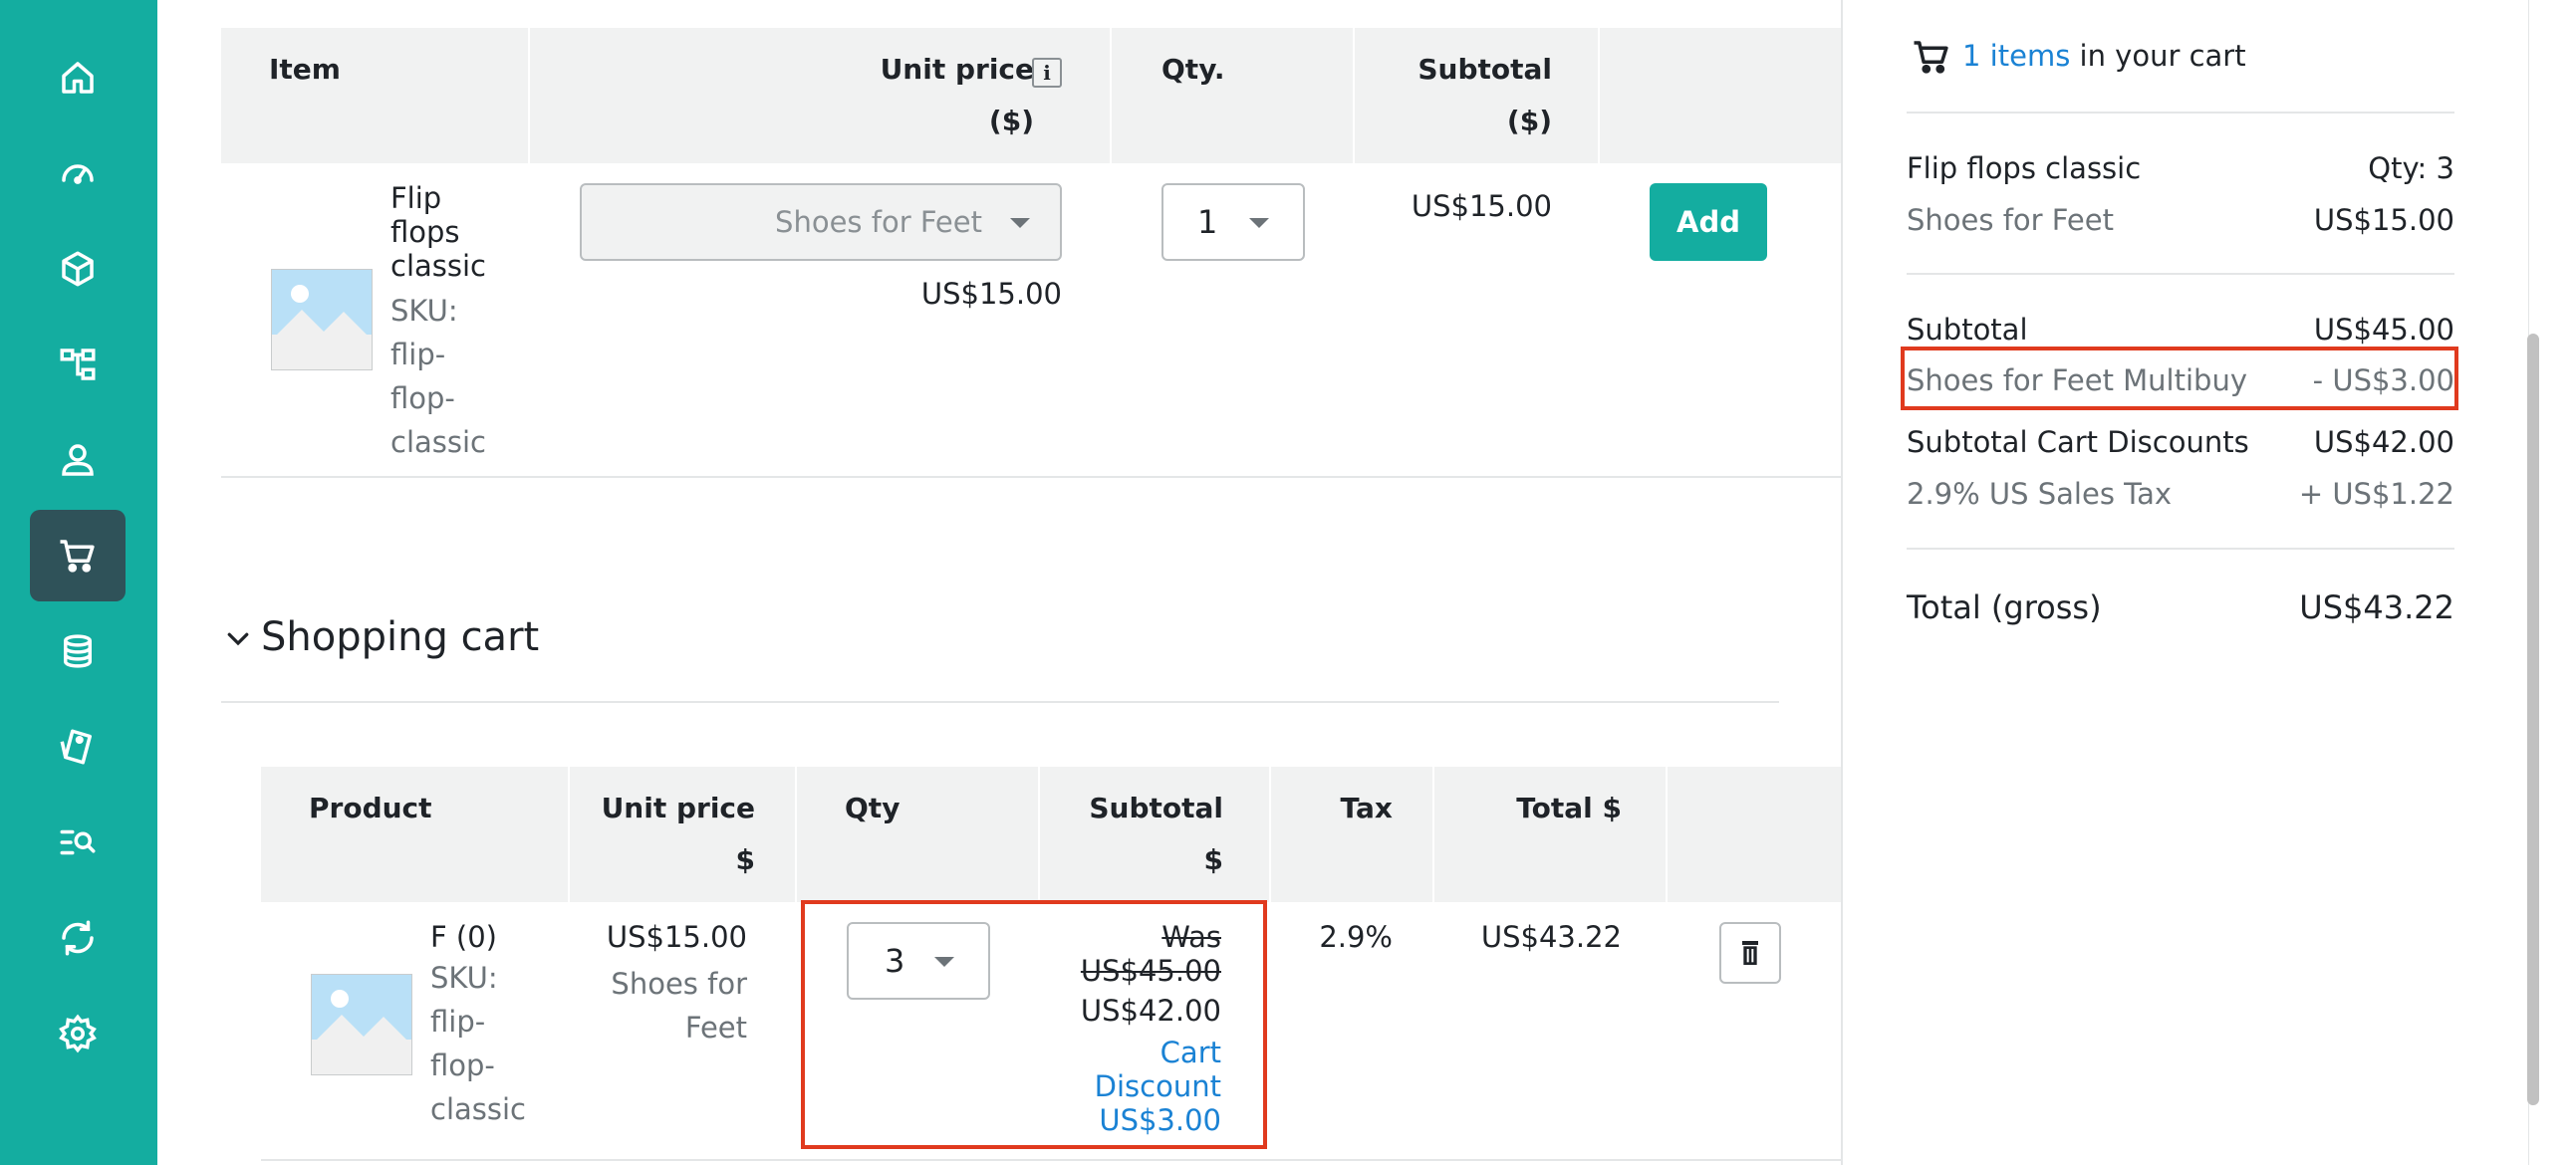 The image size is (2576, 1165). Describe the element at coordinates (679, 984) in the screenshot. I see `cart-price-list-line: Shoes for` at that location.